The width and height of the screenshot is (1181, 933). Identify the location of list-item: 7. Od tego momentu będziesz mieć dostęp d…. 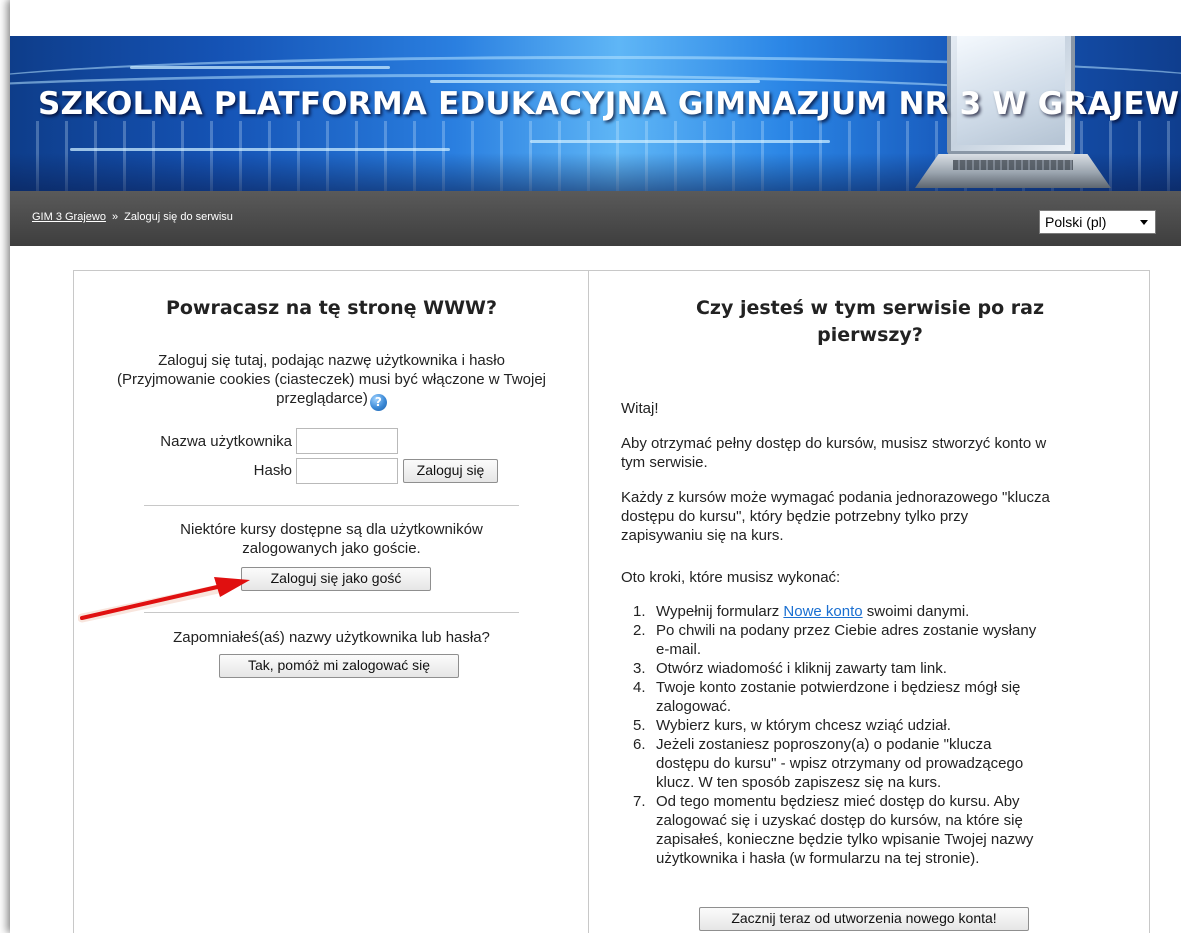
(868, 830).